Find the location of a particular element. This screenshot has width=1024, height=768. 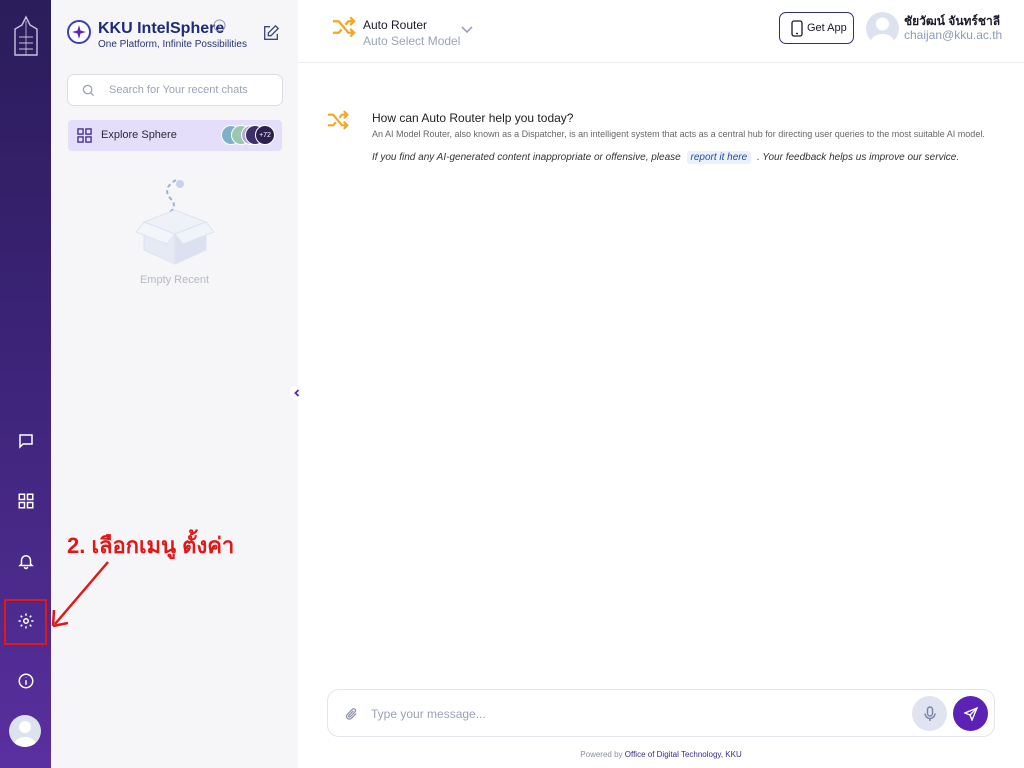

brand-subtitle: One Platform, Infinite Possibilities is located at coordinates (172, 44).